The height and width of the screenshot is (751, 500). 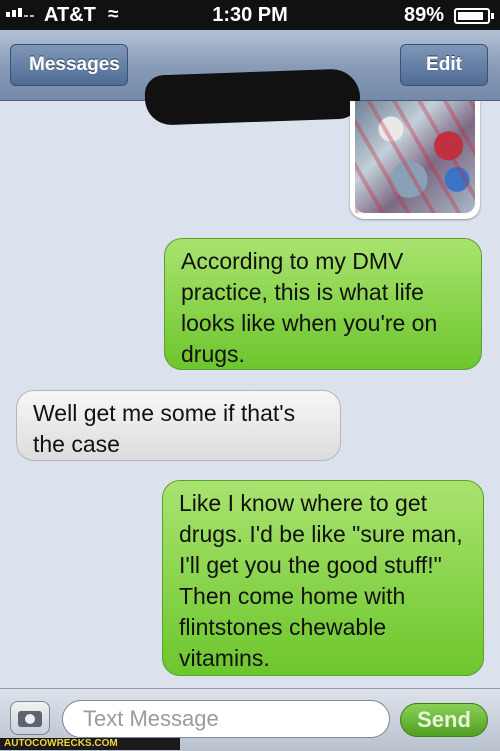 I want to click on message-photo, so click(x=415, y=157).